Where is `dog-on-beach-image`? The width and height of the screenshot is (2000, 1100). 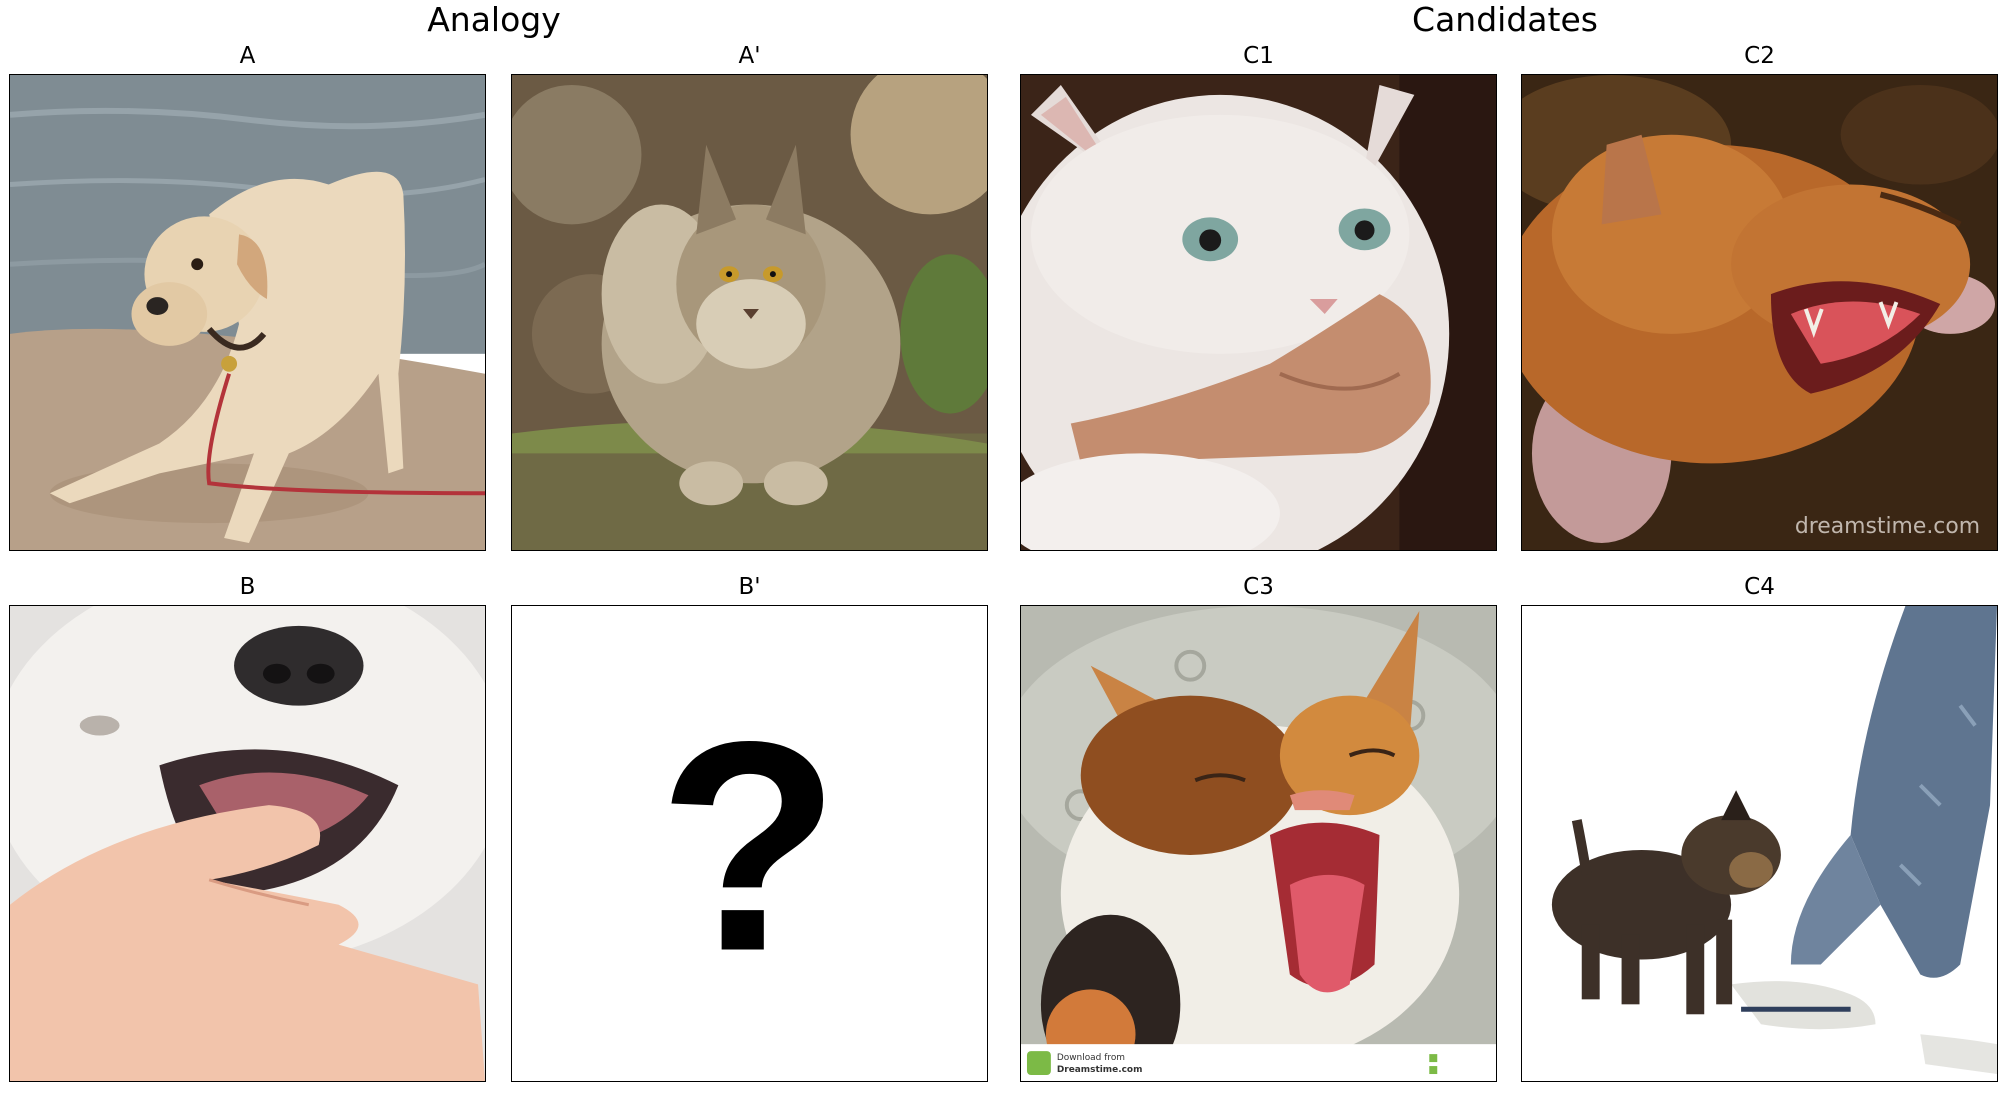
dog-on-beach-image is located at coordinates (247, 312).